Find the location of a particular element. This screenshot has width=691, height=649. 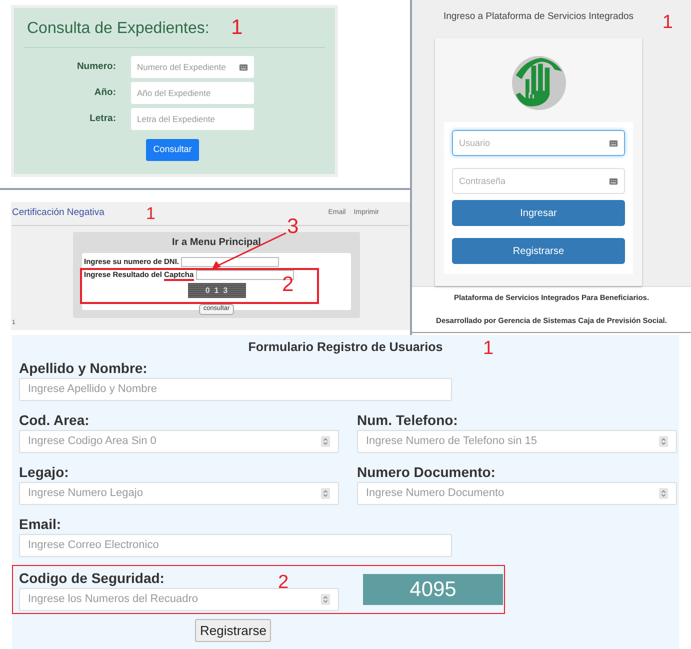

security-code: 4095 is located at coordinates (433, 589).